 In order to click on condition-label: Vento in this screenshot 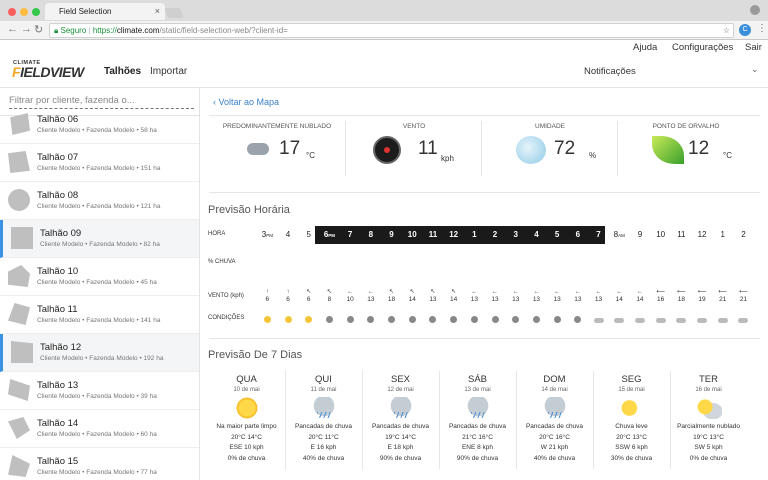, I will do `click(414, 126)`.